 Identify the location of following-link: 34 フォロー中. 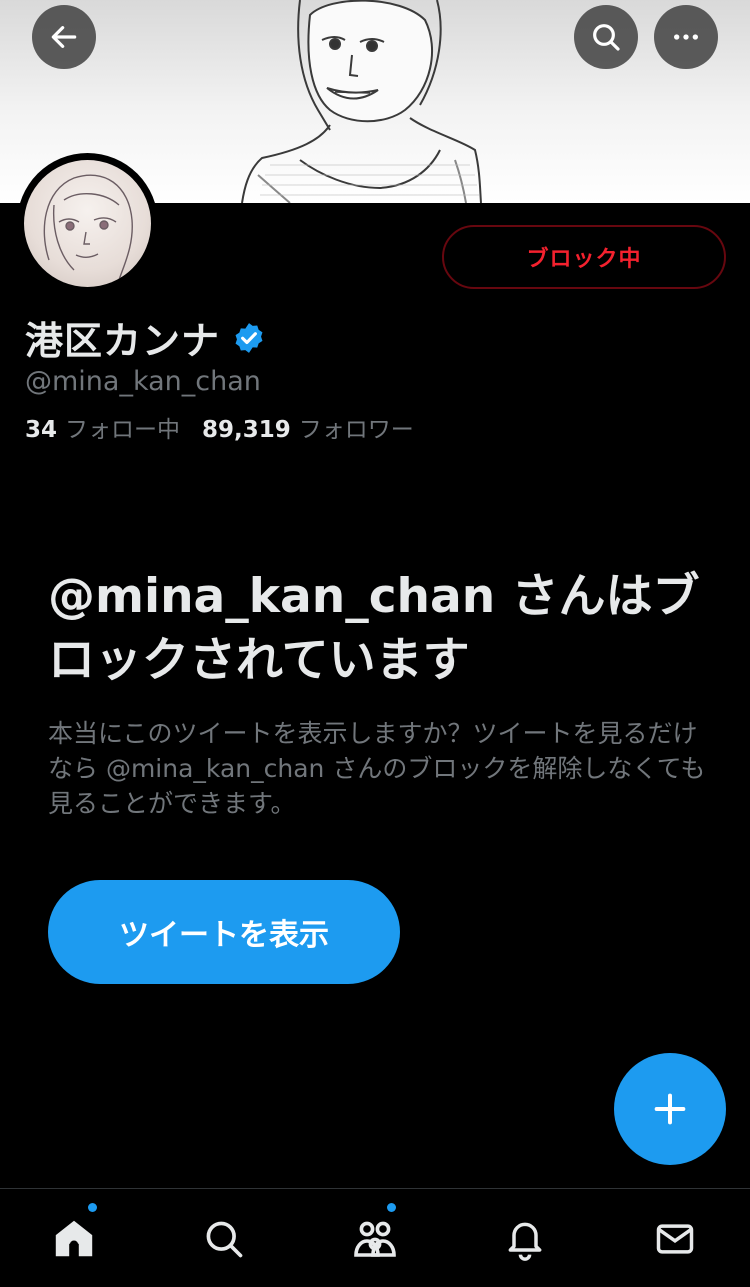
(102, 427).